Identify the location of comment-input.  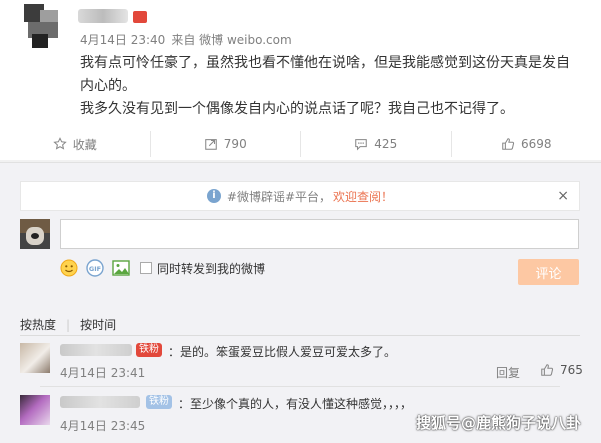
(319, 234).